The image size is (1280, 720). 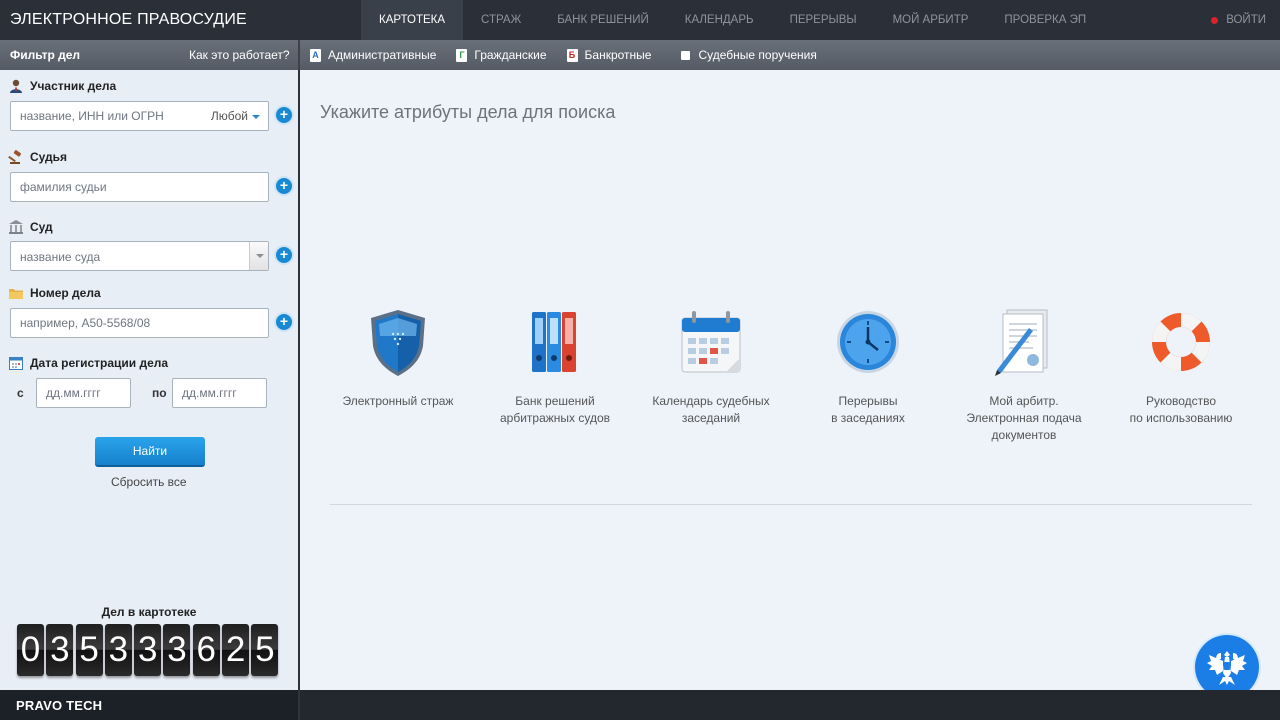 What do you see at coordinates (315, 55) in the screenshot?
I see `administrative-badge-icon: А` at bounding box center [315, 55].